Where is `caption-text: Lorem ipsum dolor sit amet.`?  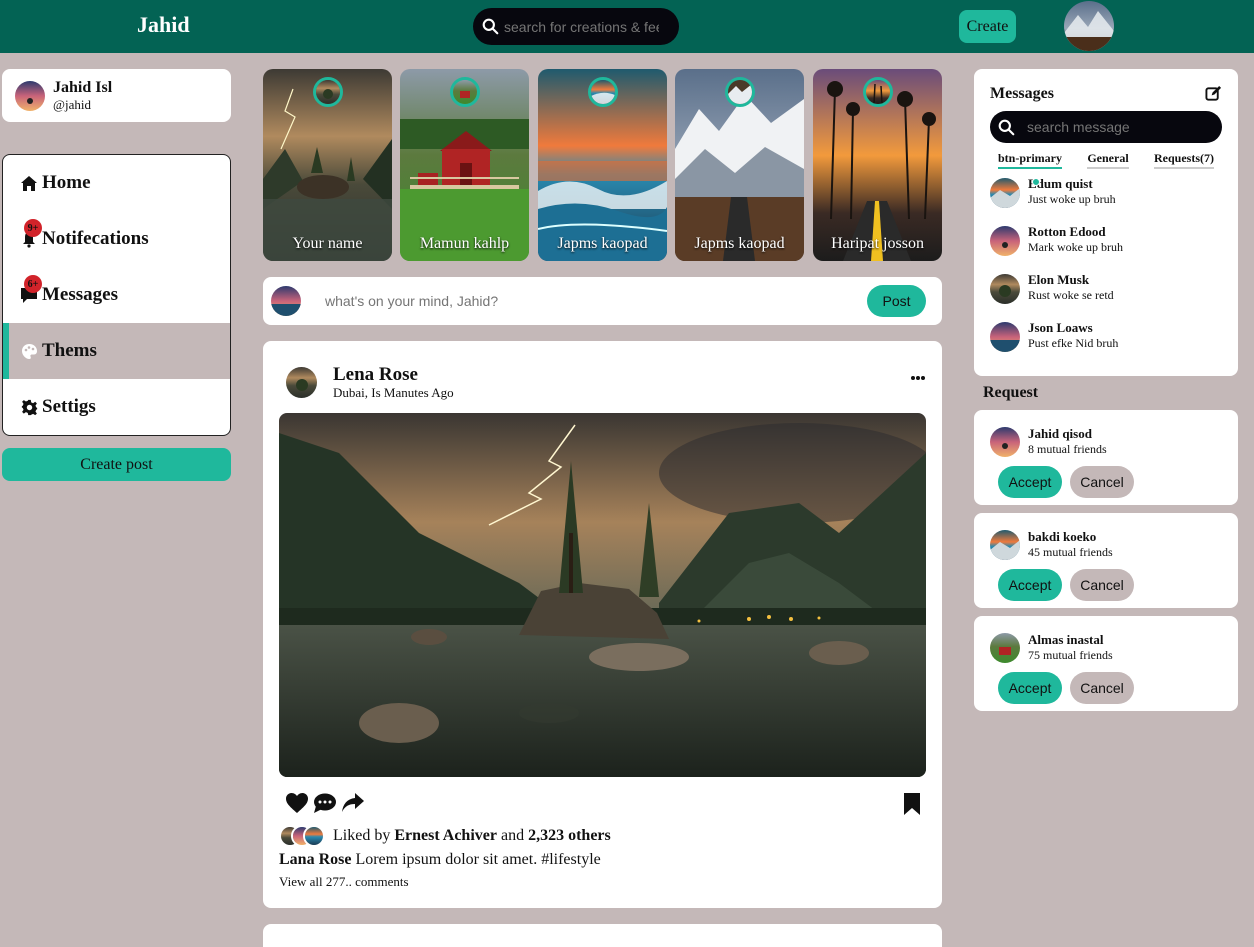
caption-text: Lorem ipsum dolor sit amet. is located at coordinates (446, 859).